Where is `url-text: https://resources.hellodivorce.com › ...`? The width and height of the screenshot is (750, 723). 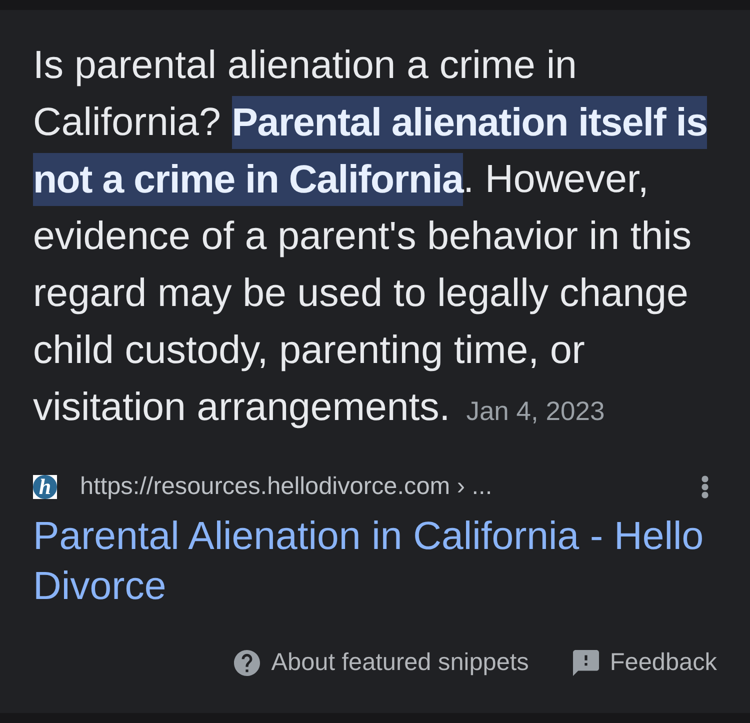
url-text: https://resources.hellodivorce.com › ... is located at coordinates (286, 487).